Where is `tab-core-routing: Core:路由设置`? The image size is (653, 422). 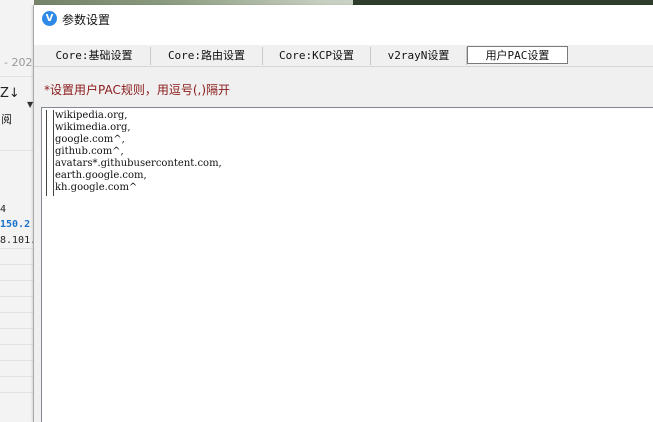
tab-core-routing: Core:路由设置 is located at coordinates (207, 56).